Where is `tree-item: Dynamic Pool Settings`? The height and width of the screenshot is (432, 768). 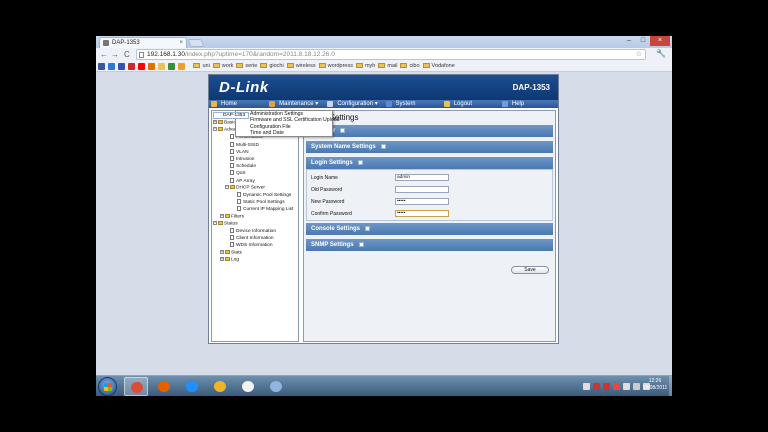 tree-item: Dynamic Pool Settings is located at coordinates (264, 195).